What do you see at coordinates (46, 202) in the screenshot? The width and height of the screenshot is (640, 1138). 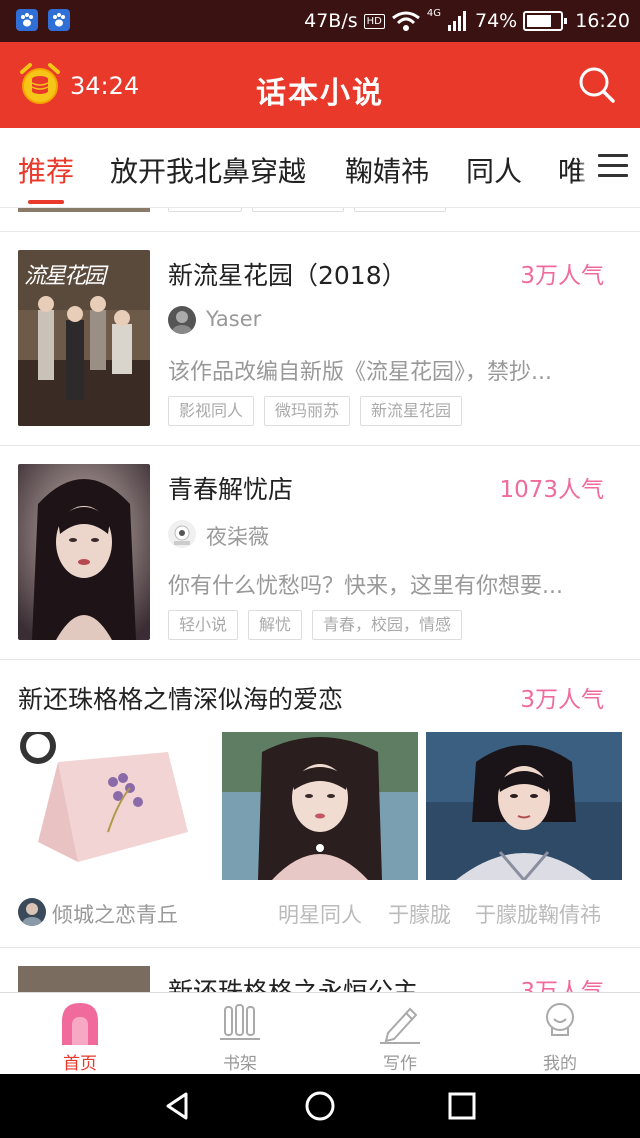 I see `active-tab-indicator` at bounding box center [46, 202].